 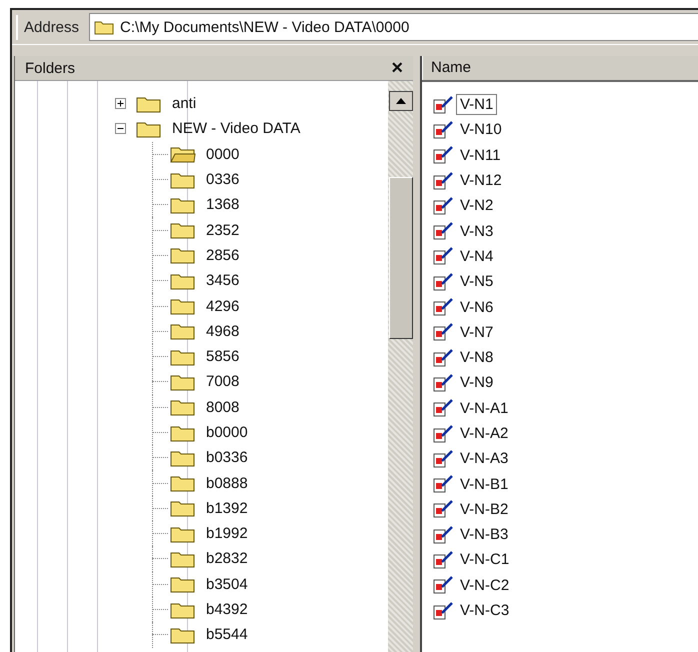 What do you see at coordinates (201, 357) in the screenshot?
I see `tree-item: 5856` at bounding box center [201, 357].